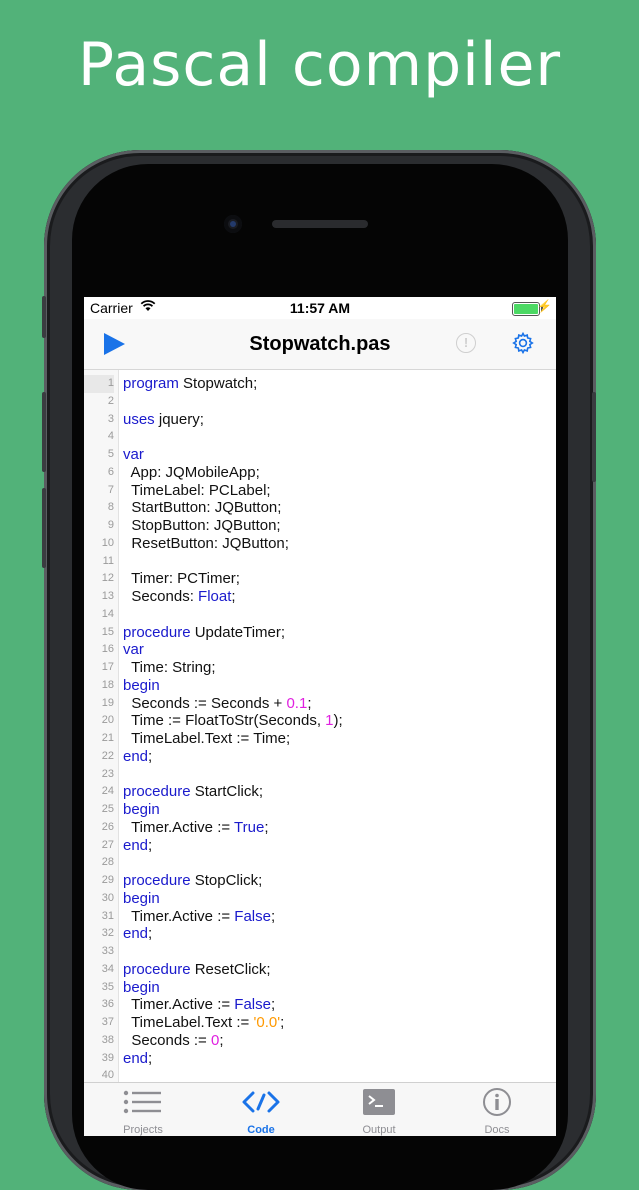 The height and width of the screenshot is (1190, 639). I want to click on code-line: 12 Timer: PCTimer;, so click(320, 579).